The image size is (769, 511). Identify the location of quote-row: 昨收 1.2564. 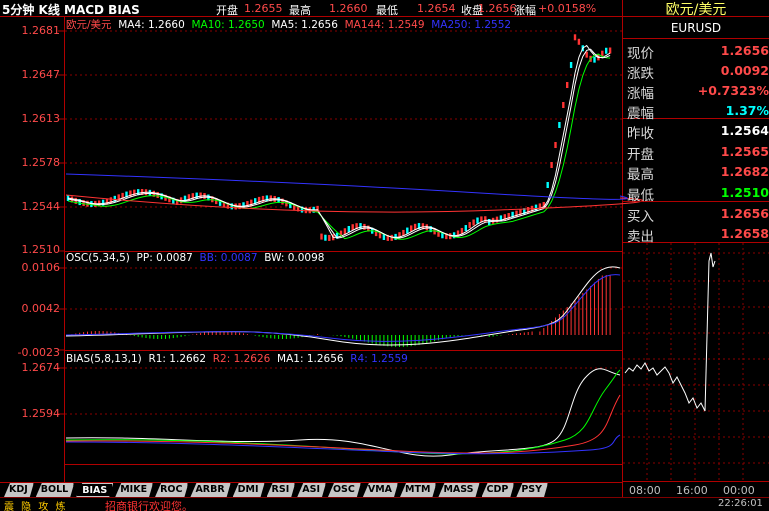
(698, 131).